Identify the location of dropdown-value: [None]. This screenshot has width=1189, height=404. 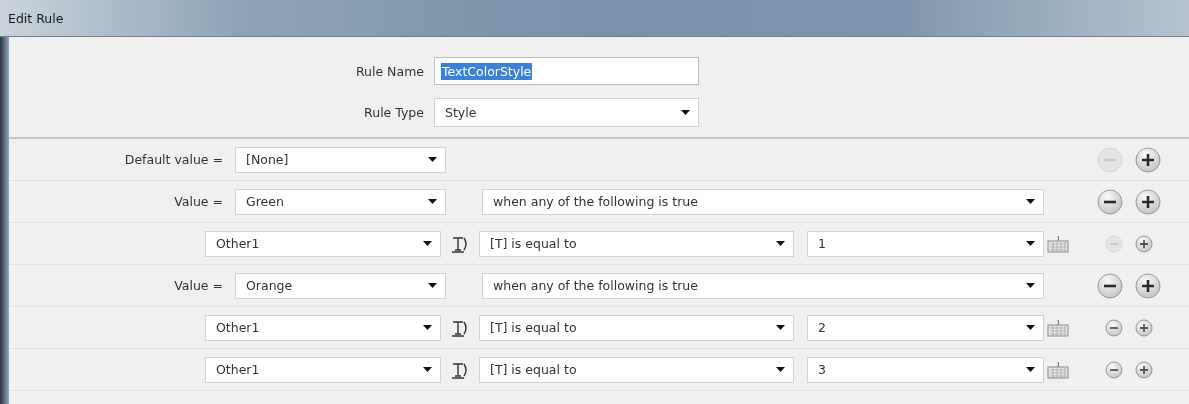
(267, 159).